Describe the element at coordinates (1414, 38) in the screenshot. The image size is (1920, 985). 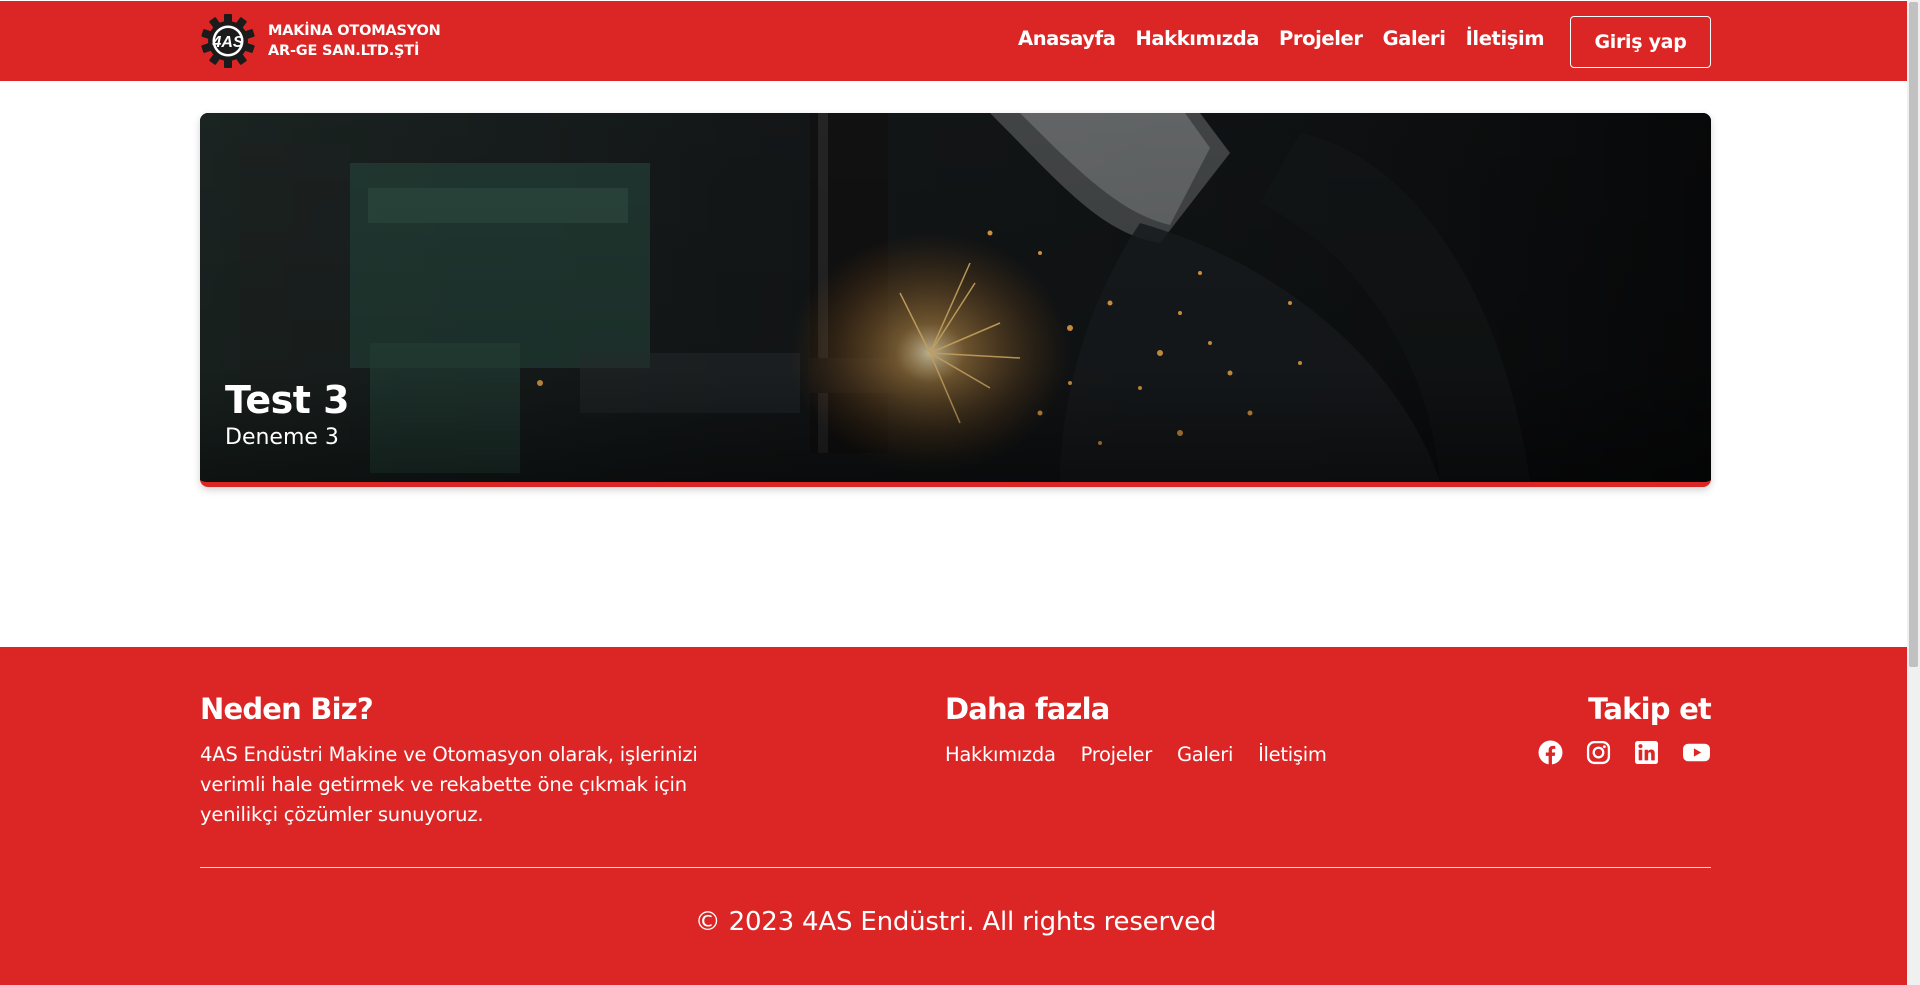
I see `nav-gallery: Galeri` at that location.